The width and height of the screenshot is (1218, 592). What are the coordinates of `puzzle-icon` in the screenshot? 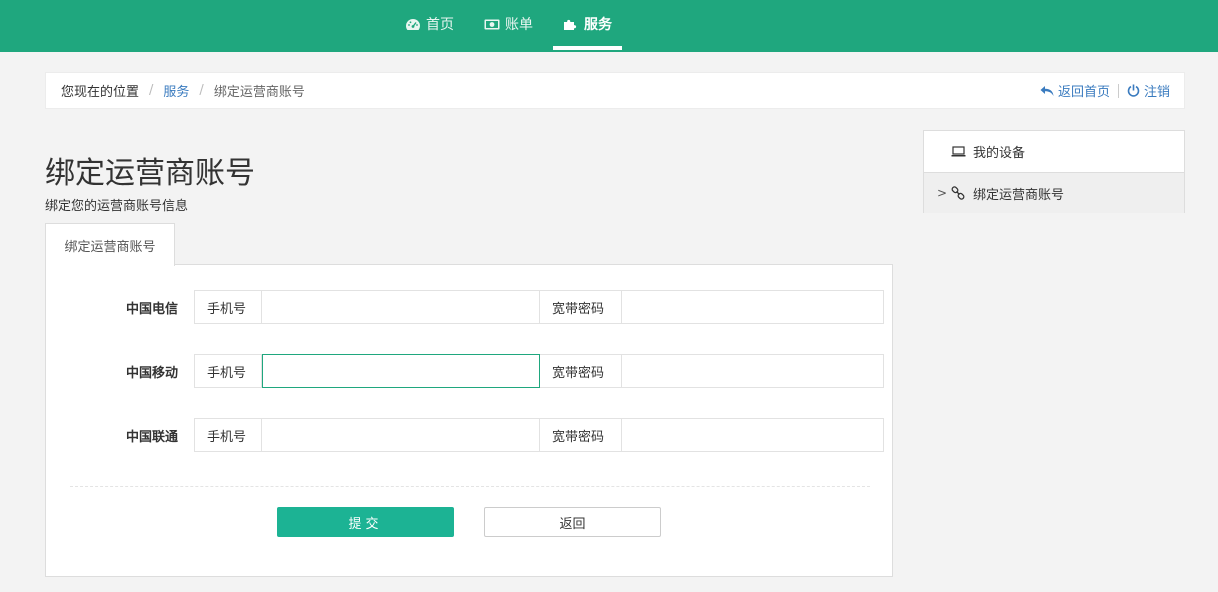 It's located at (571, 24).